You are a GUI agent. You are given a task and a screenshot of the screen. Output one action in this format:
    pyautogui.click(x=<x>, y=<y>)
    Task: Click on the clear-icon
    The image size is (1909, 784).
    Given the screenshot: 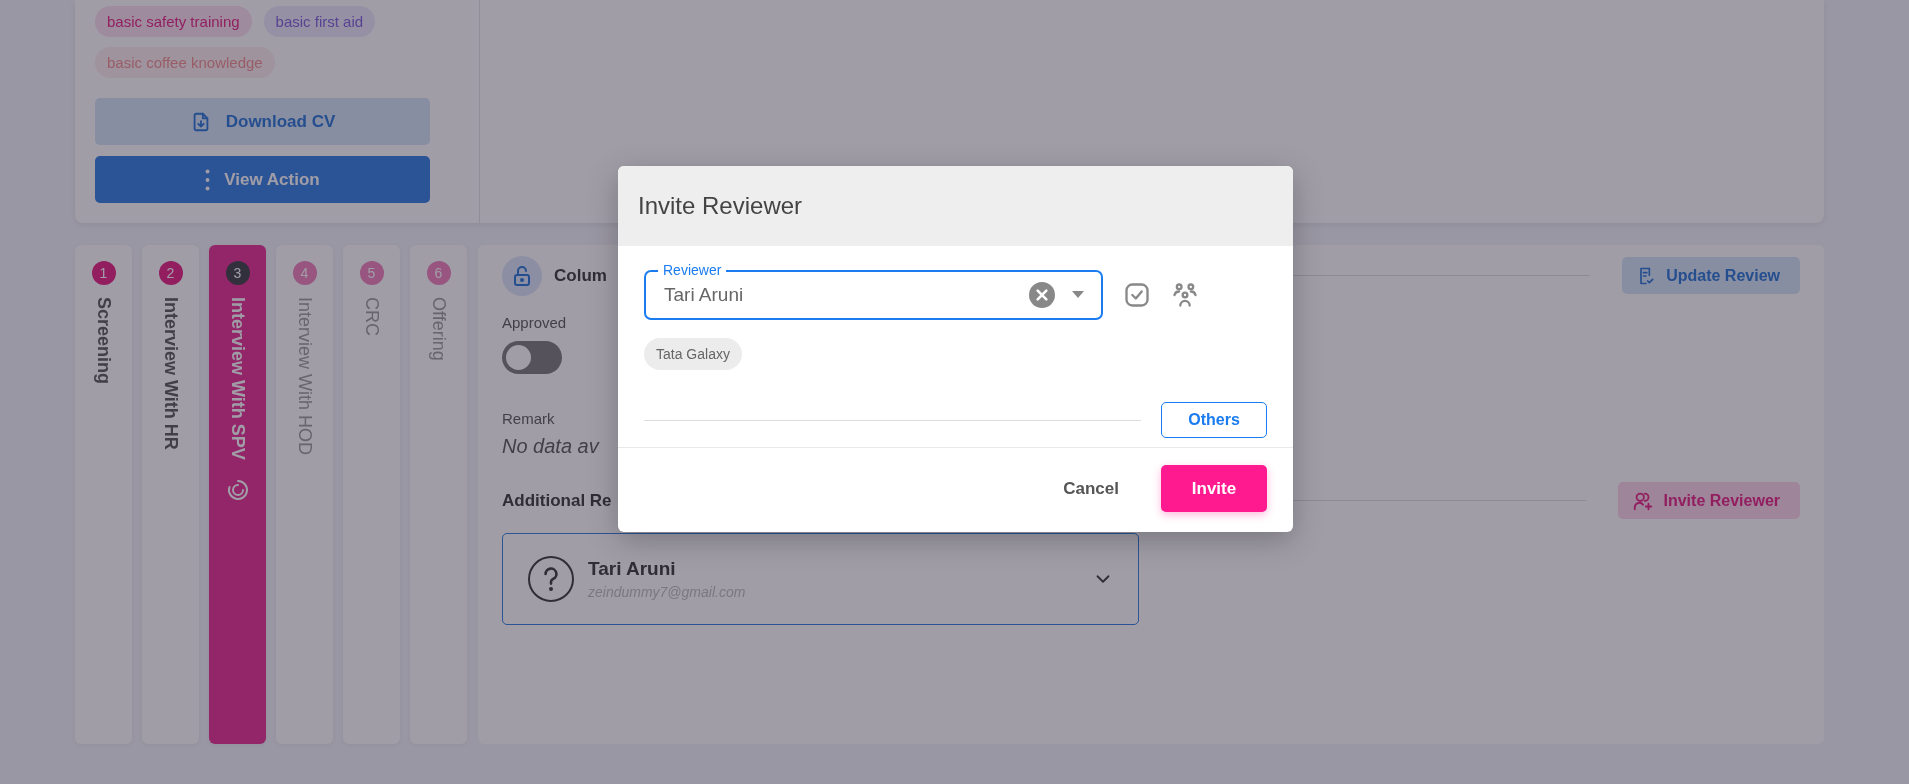 What is the action you would take?
    pyautogui.click(x=1042, y=295)
    